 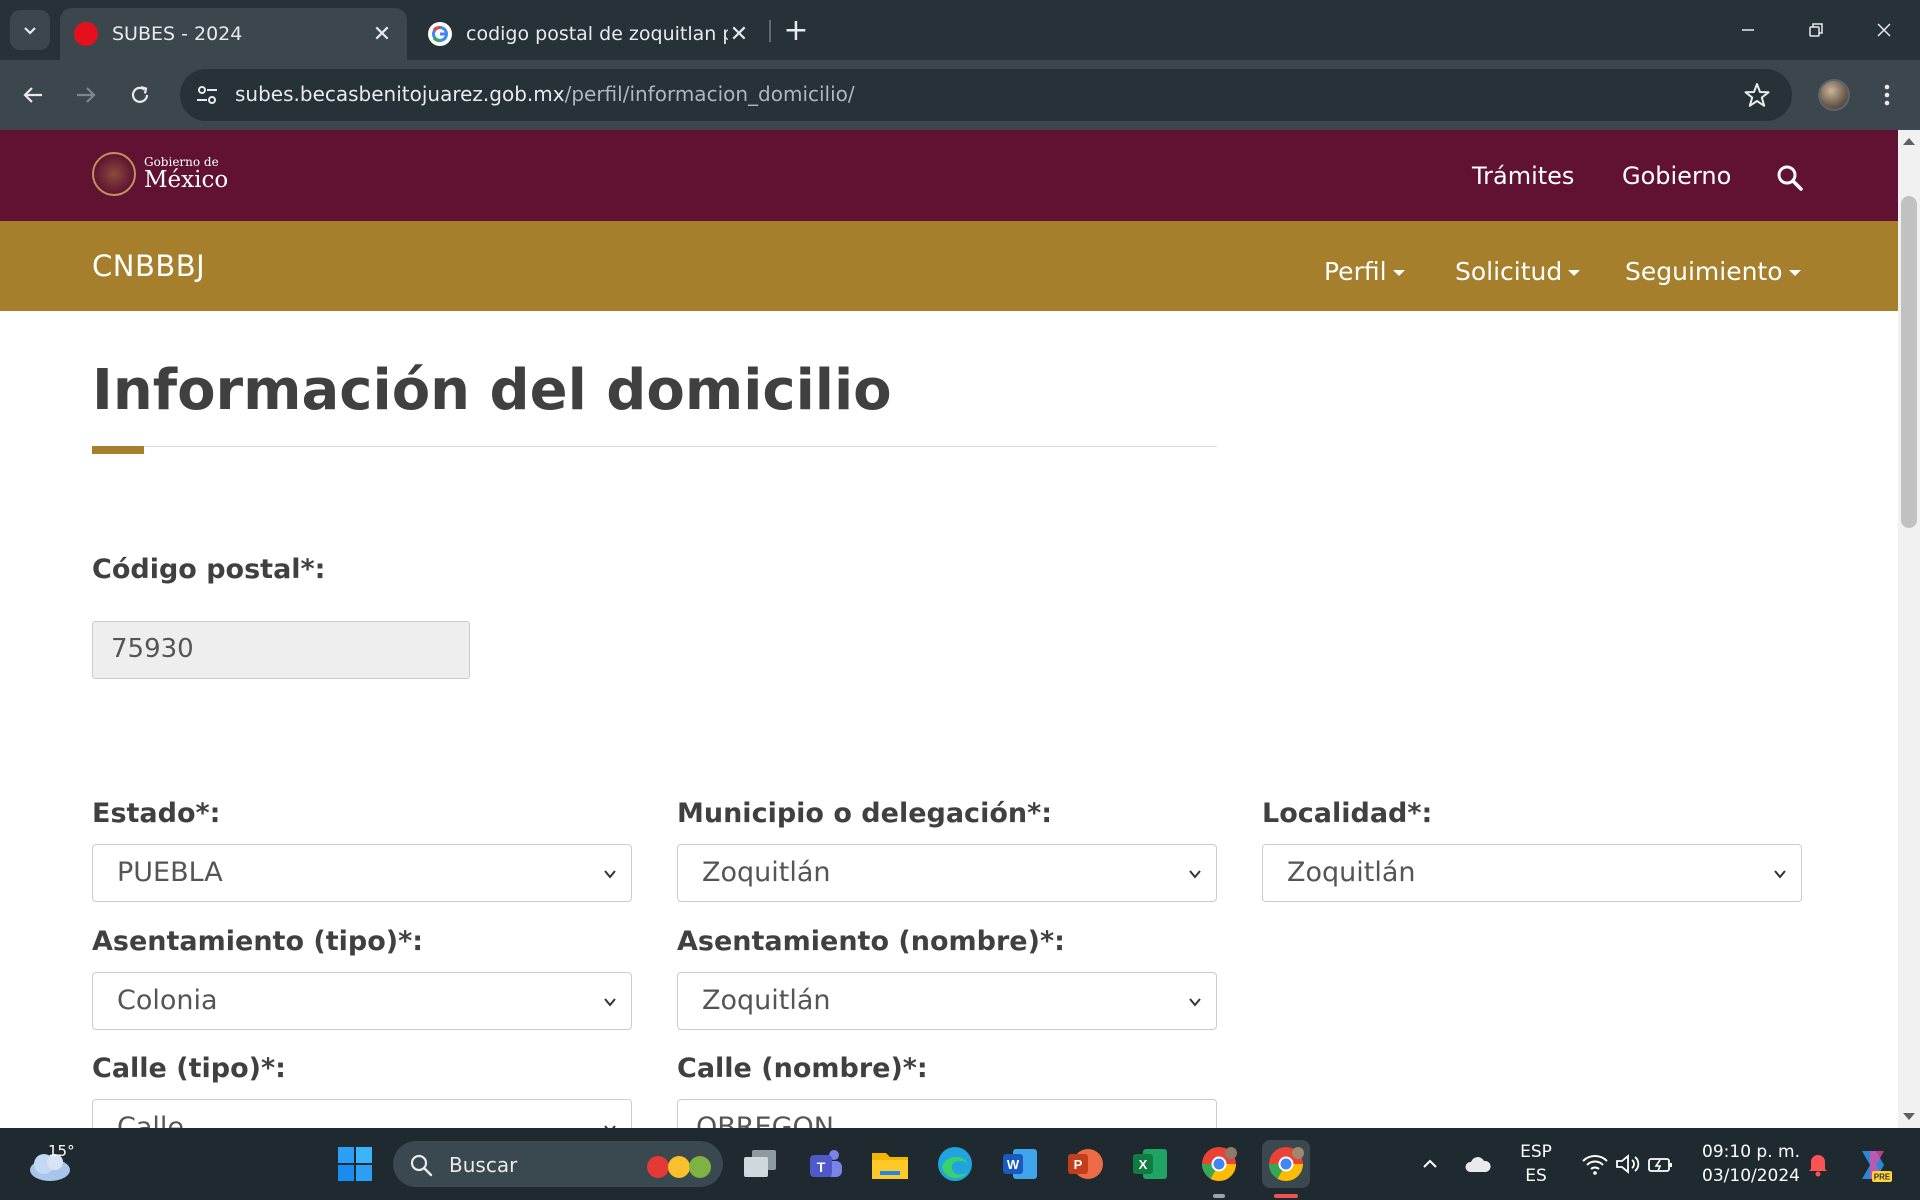 What do you see at coordinates (1595, 1165) in the screenshot?
I see `wifi-icon` at bounding box center [1595, 1165].